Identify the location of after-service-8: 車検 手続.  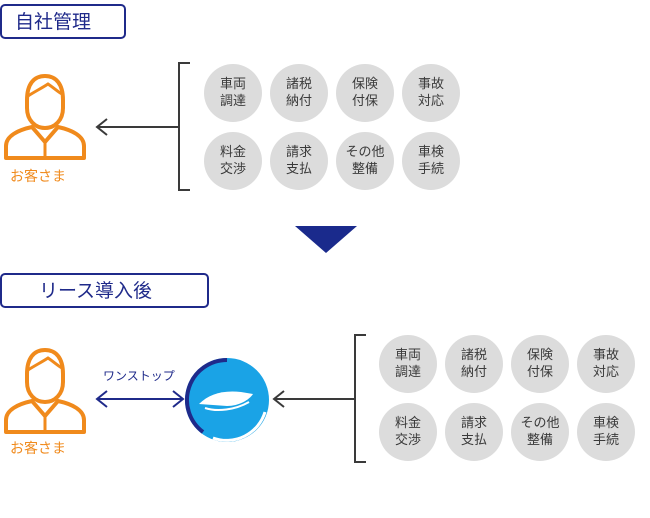
(606, 432).